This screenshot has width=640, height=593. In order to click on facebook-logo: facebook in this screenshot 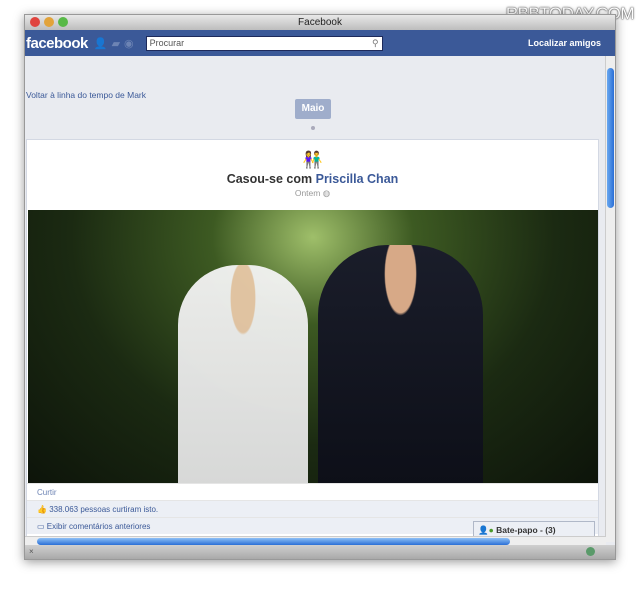, I will do `click(57, 43)`.